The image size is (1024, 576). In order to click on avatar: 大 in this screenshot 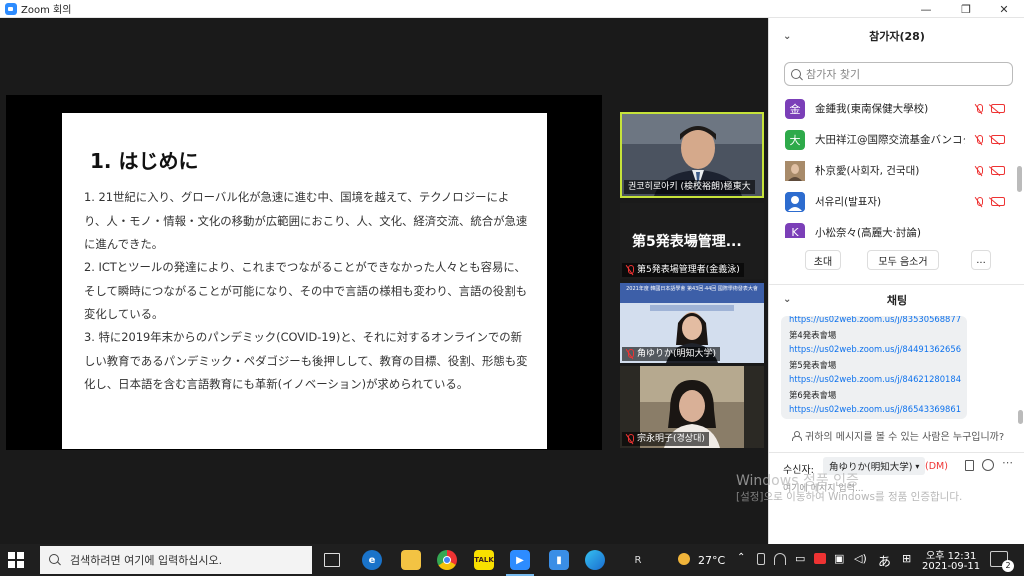, I will do `click(795, 139)`.